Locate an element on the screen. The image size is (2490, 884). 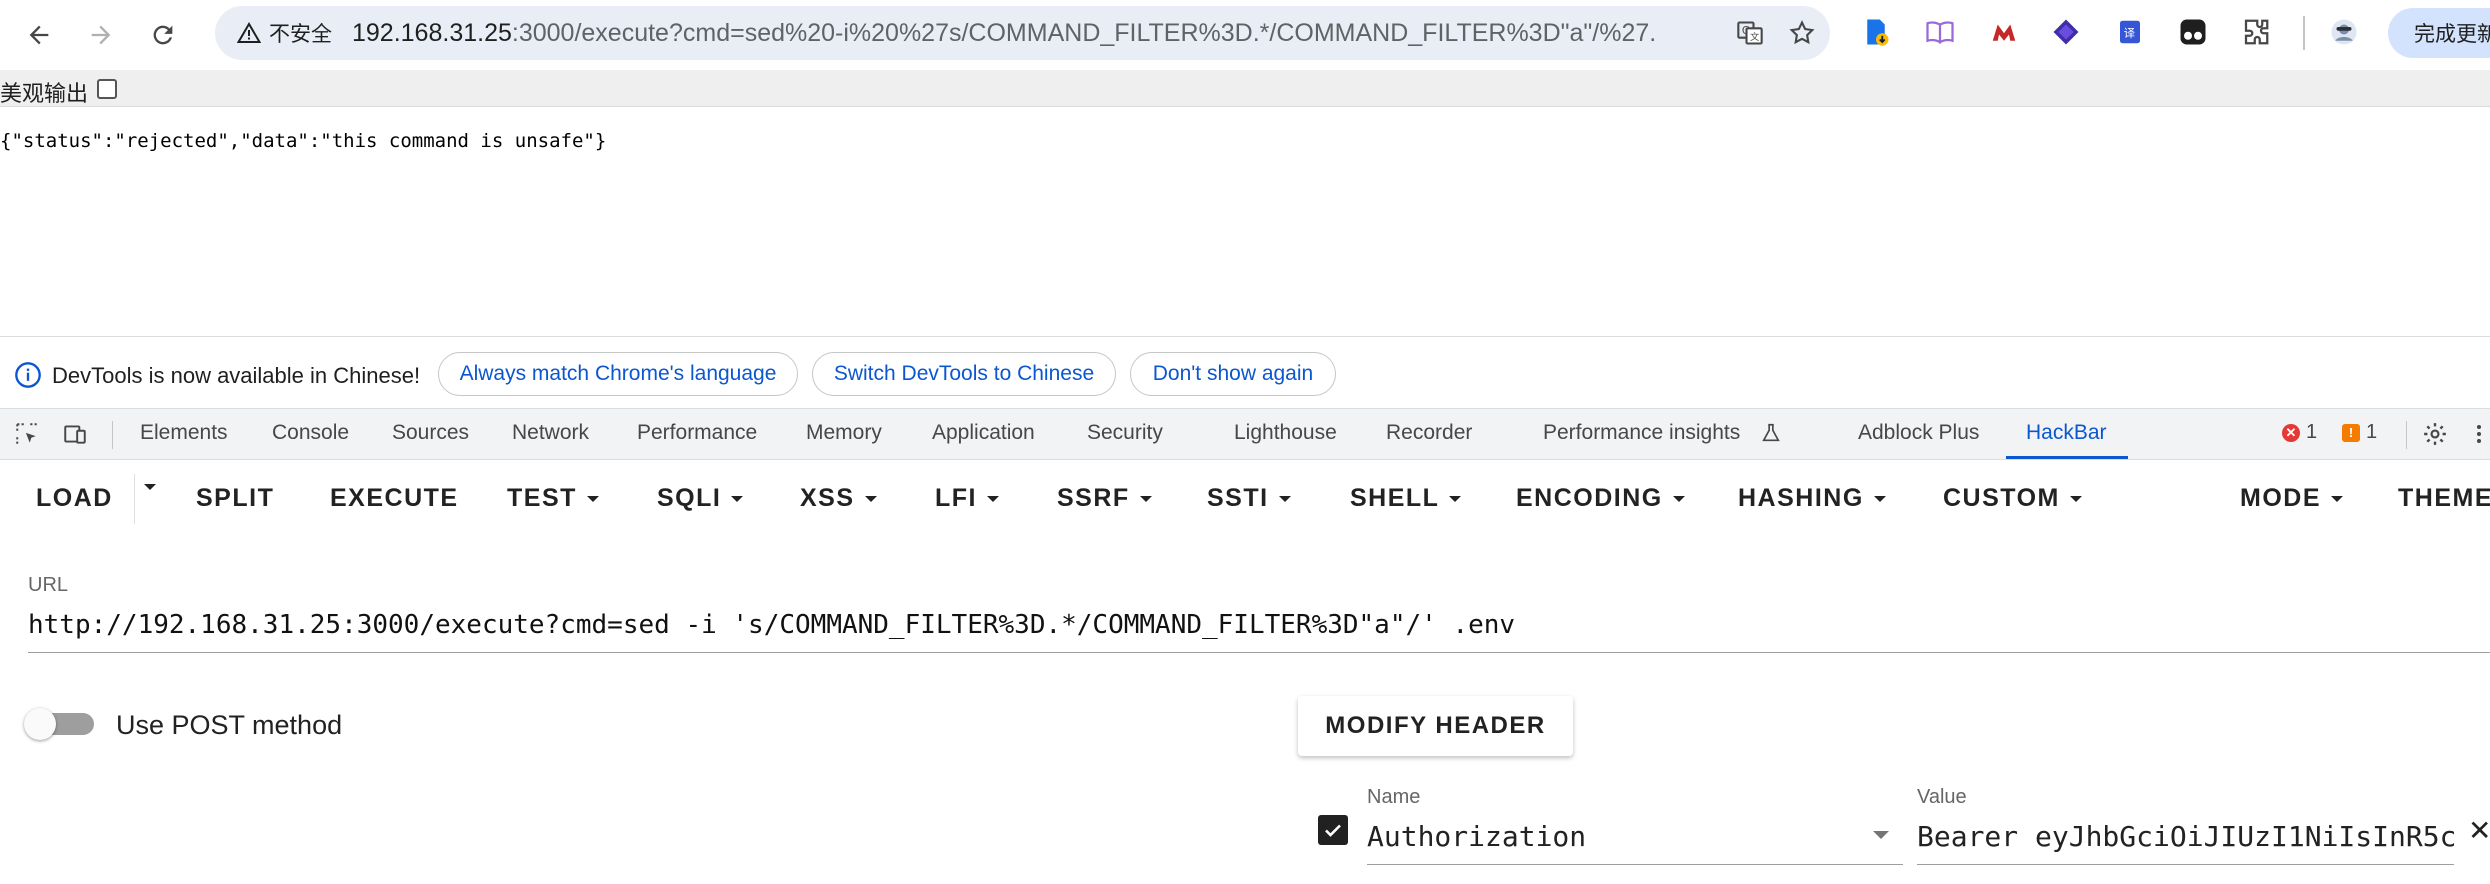
url-host: 192.168.31.25 is located at coordinates (432, 32).